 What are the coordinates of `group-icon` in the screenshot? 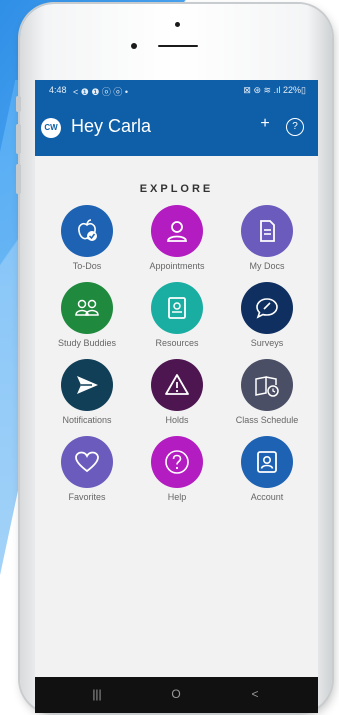 It's located at (87, 307).